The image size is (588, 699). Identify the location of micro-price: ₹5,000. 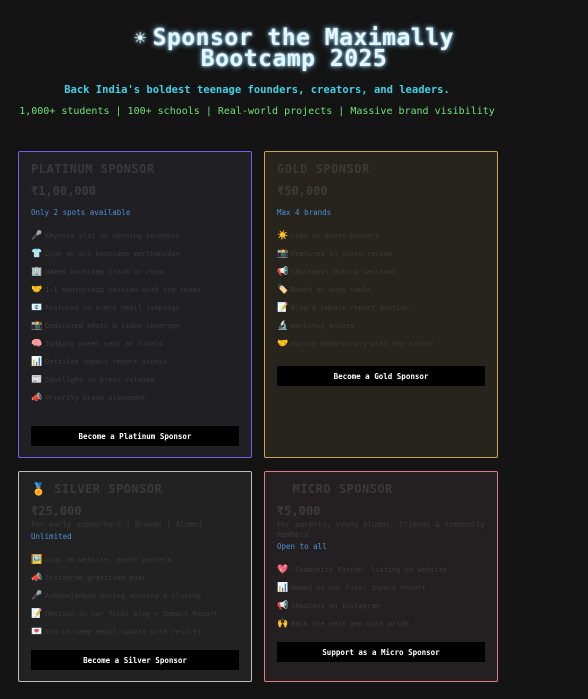
(299, 511).